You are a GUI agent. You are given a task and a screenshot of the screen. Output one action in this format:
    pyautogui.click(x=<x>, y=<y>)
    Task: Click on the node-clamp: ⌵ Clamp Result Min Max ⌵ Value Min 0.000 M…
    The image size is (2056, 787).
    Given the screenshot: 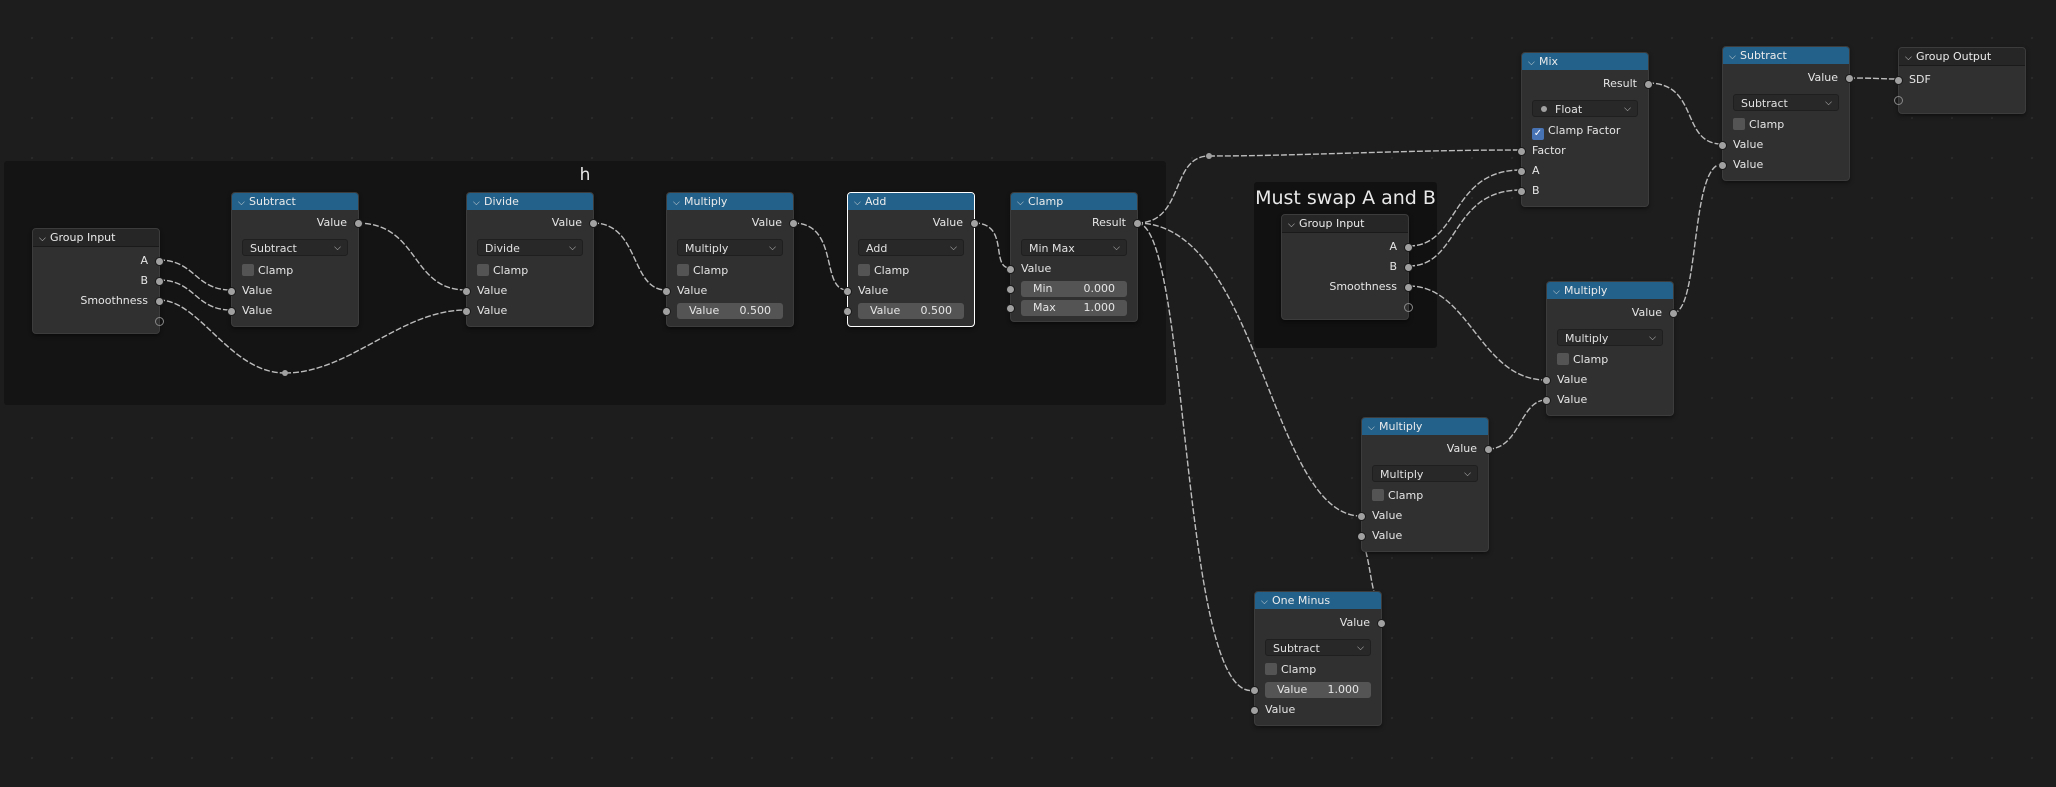 What is the action you would take?
    pyautogui.click(x=1074, y=257)
    